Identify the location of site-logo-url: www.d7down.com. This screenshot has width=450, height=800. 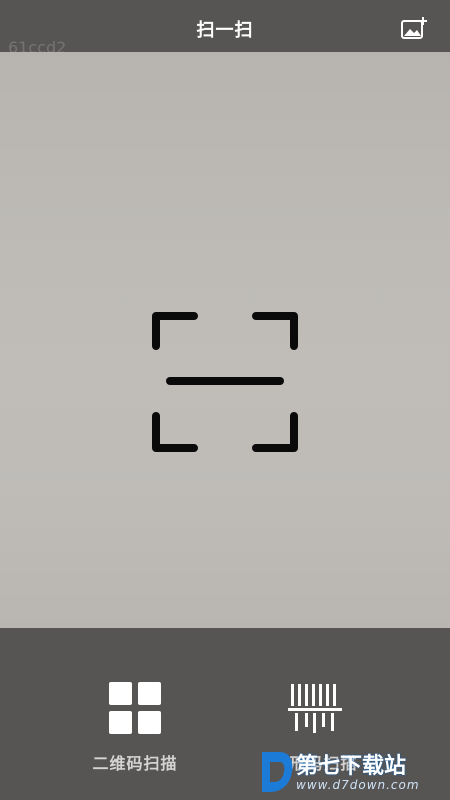
(358, 785).